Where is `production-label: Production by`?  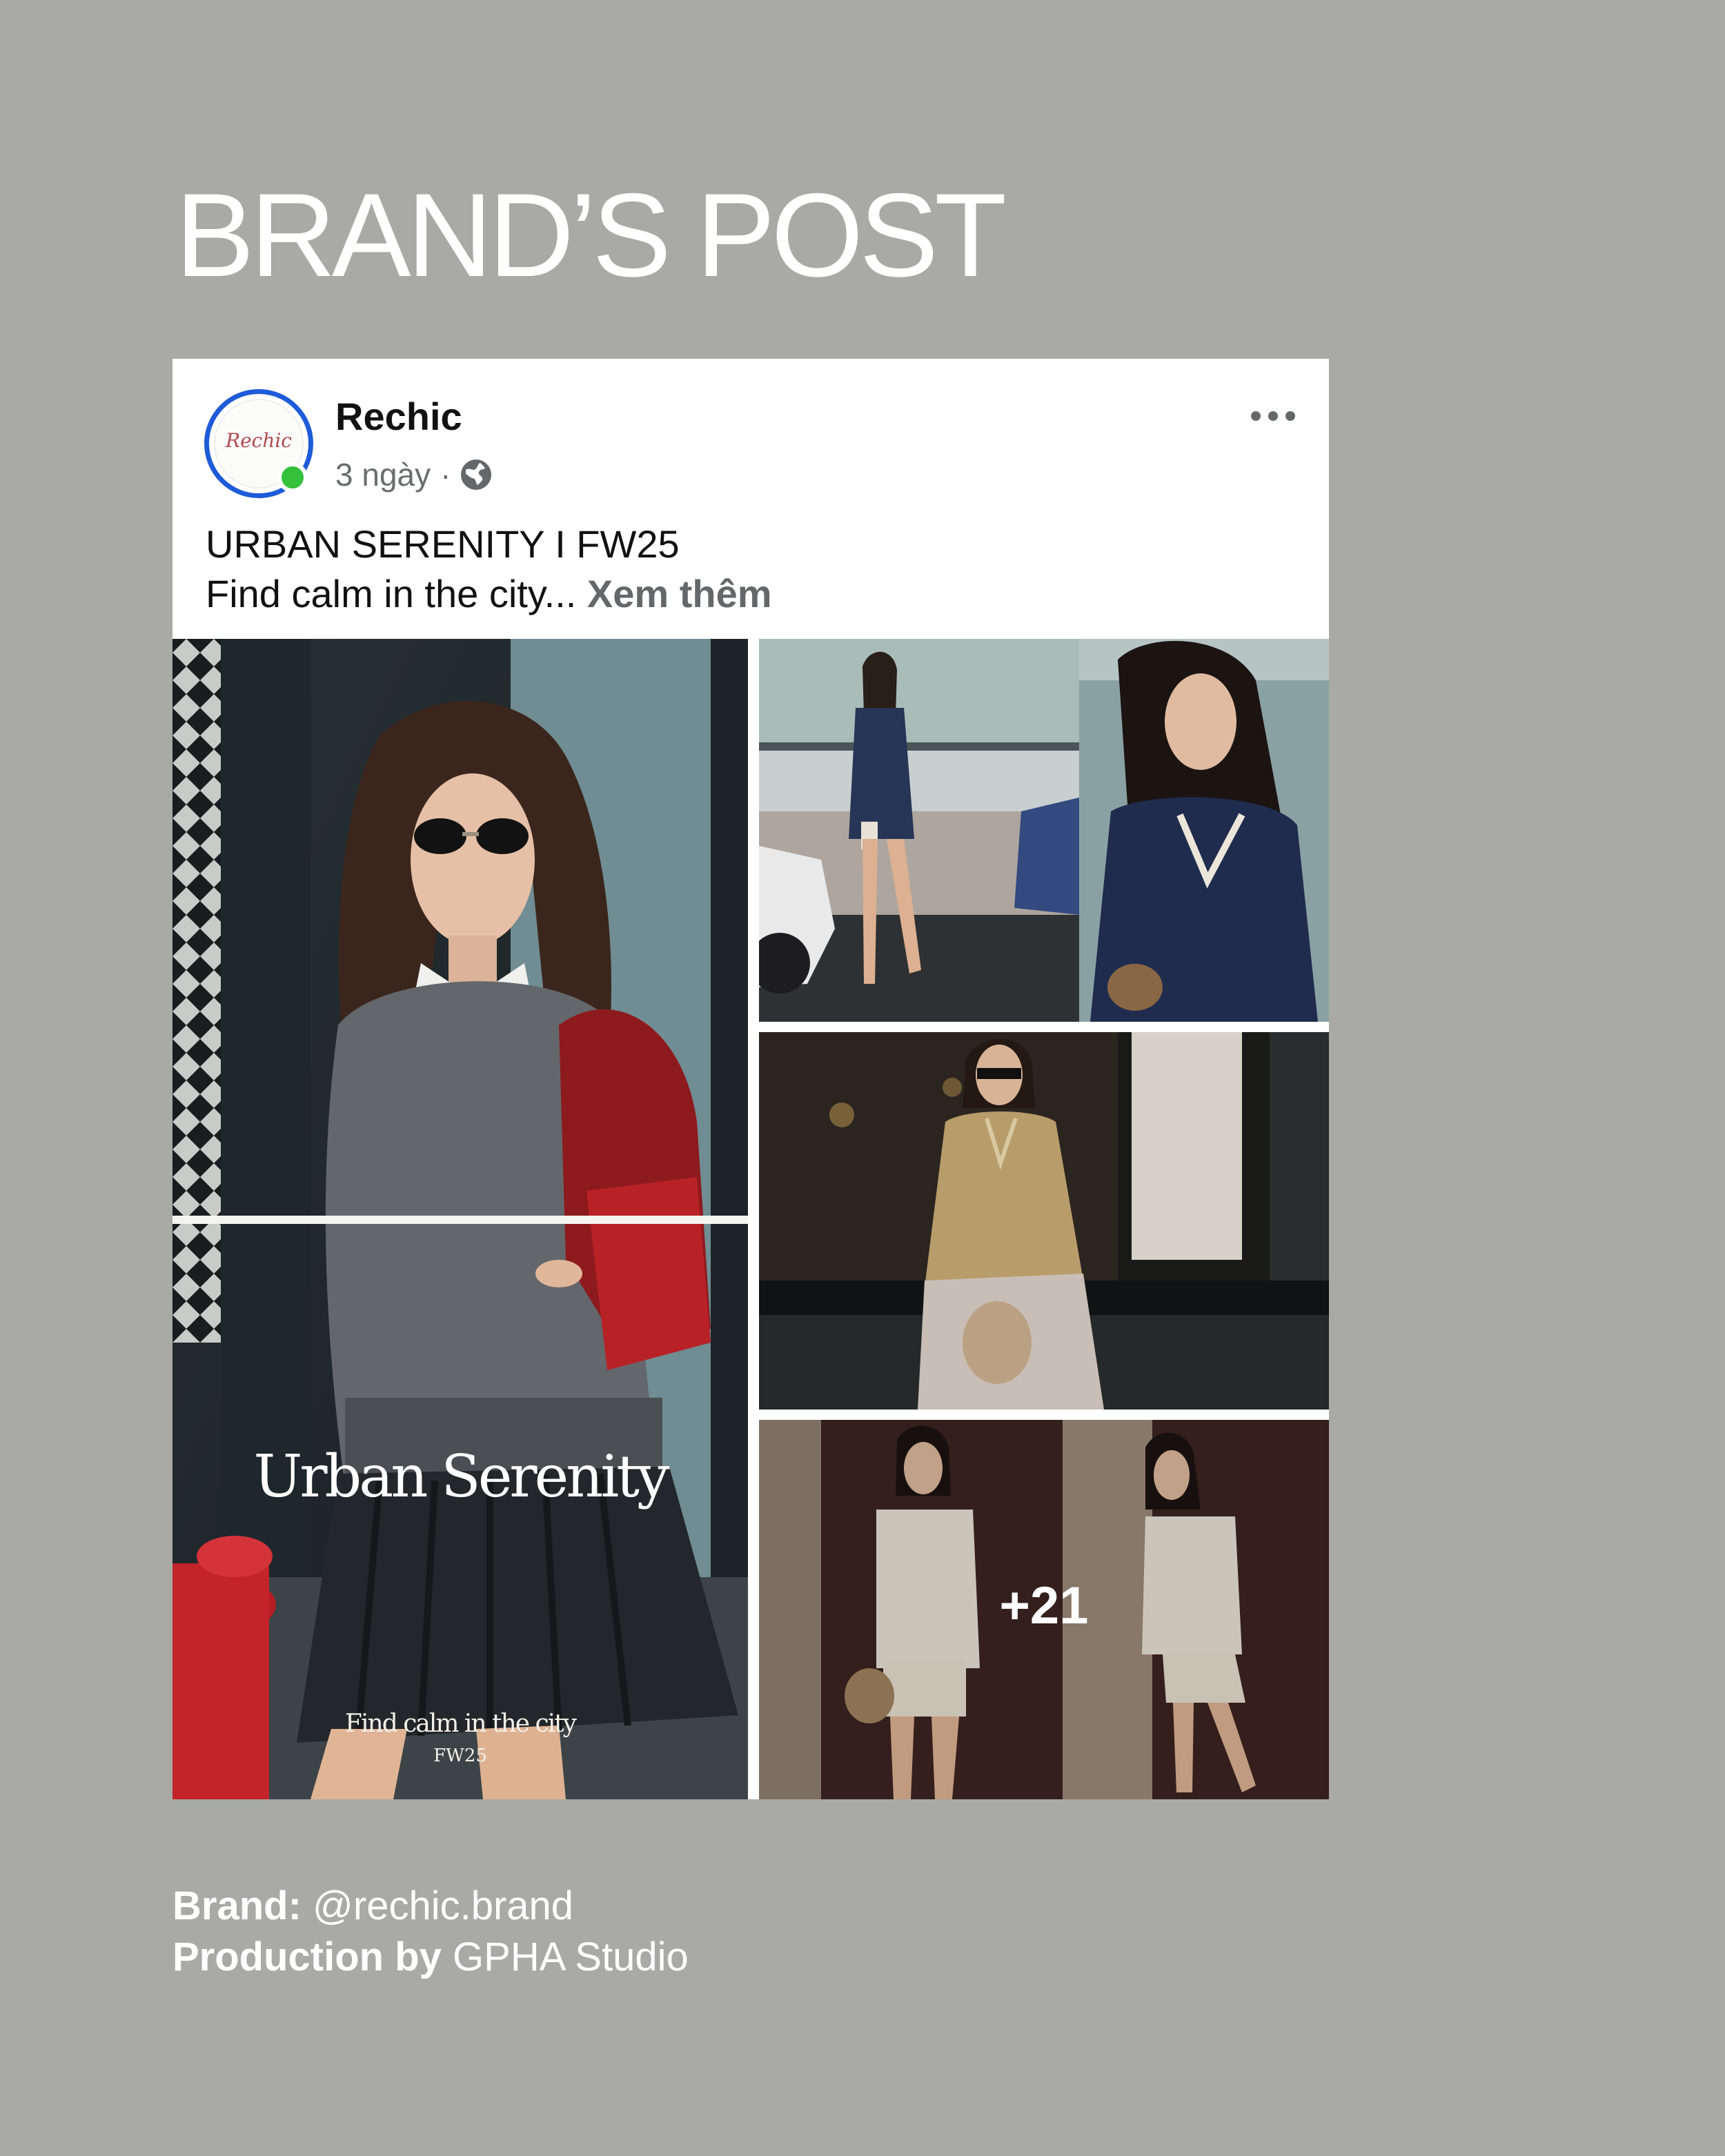 production-label: Production by is located at coordinates (307, 1957).